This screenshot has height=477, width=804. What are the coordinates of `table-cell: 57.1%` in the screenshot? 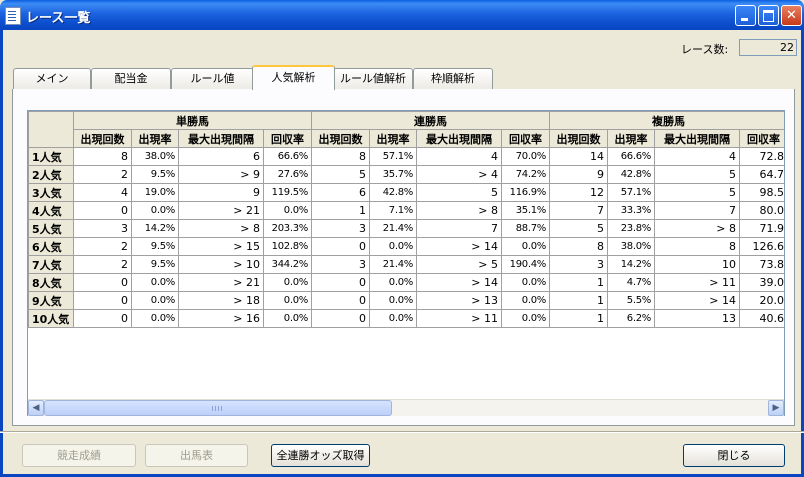 It's located at (631, 192).